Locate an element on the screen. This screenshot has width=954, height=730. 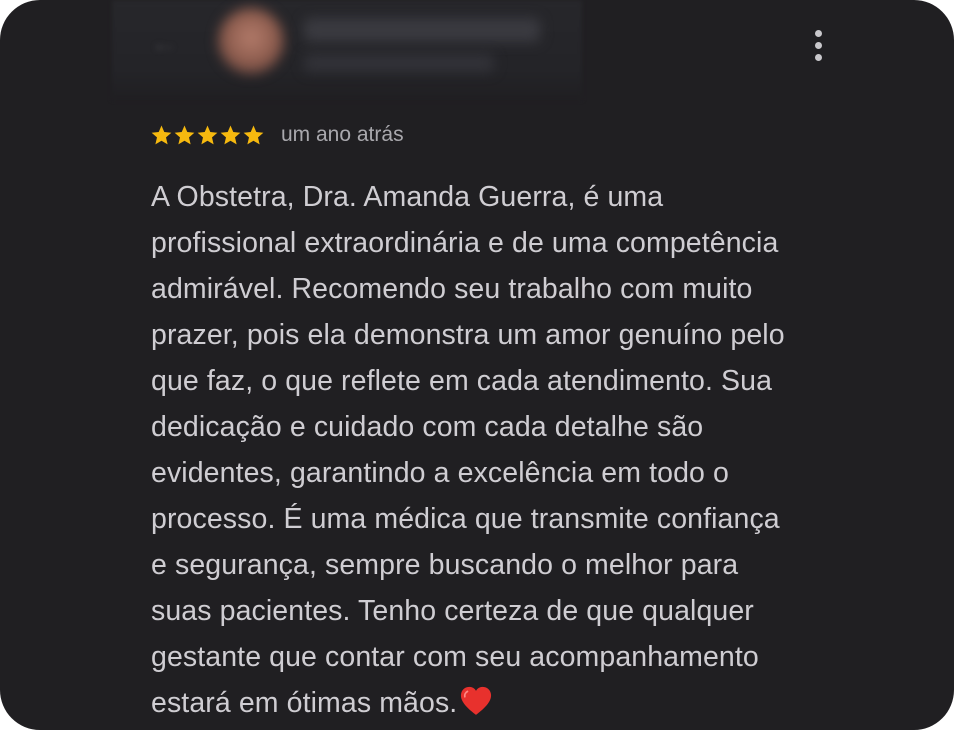
rating-row: um ano atrás is located at coordinates (277, 135).